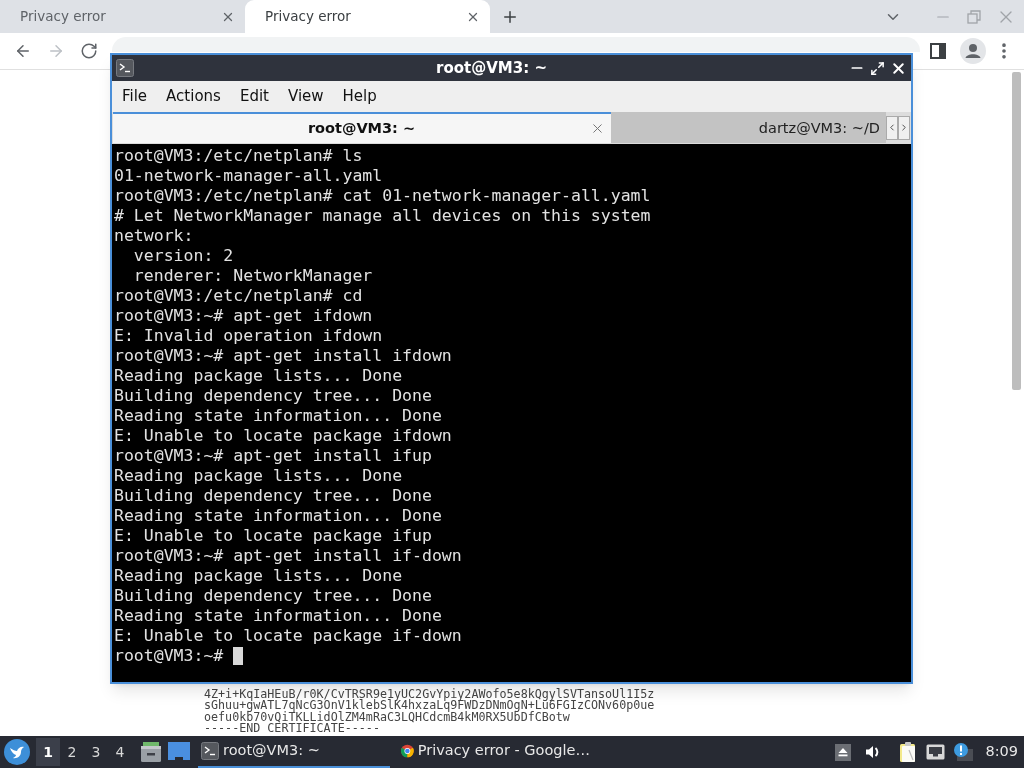 The height and width of the screenshot is (768, 1024). What do you see at coordinates (292, 729) in the screenshot?
I see `certificate-text-line: -----END CERTIFICATE-----` at bounding box center [292, 729].